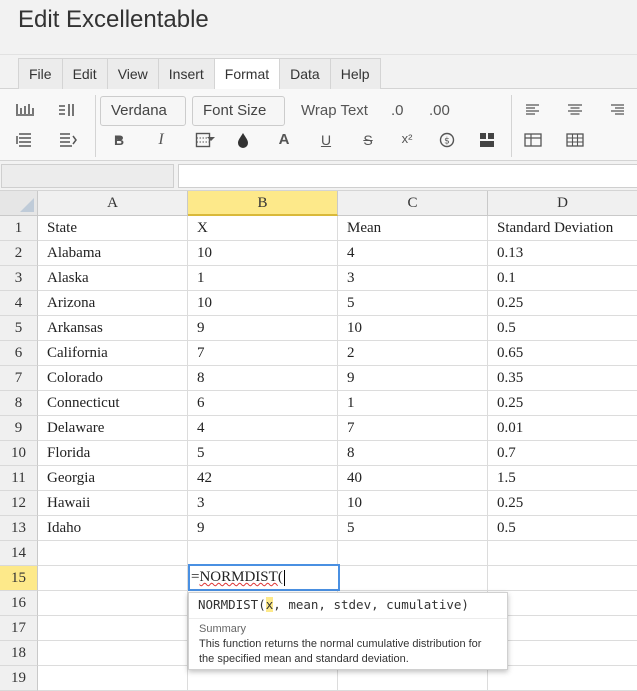  Describe the element at coordinates (19, 503) in the screenshot. I see `row-header: 12` at that location.